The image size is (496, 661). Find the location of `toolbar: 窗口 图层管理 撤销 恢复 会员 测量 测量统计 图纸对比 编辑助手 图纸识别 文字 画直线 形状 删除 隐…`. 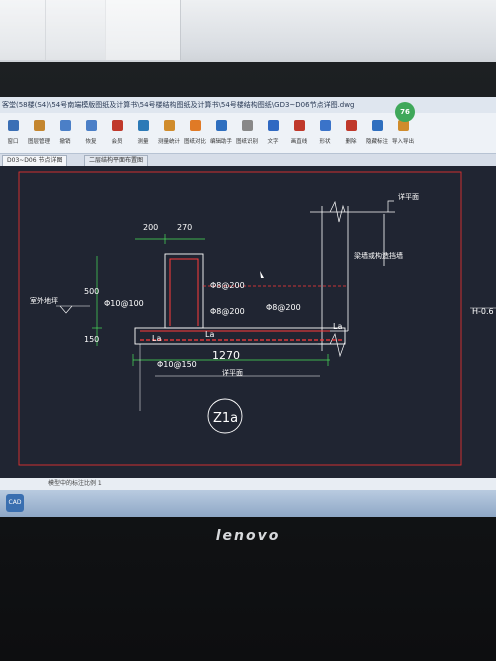

toolbar: 窗口 图层管理 撤销 恢复 会员 测量 测量统计 图纸对比 编辑助手 图纸识别 文字 画直线 形状 删除 隐… is located at coordinates (248, 133).